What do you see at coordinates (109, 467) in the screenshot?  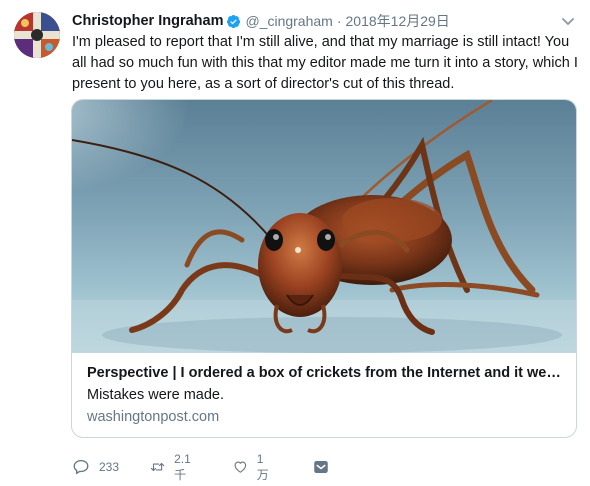 I see `reply-count: 233` at bounding box center [109, 467].